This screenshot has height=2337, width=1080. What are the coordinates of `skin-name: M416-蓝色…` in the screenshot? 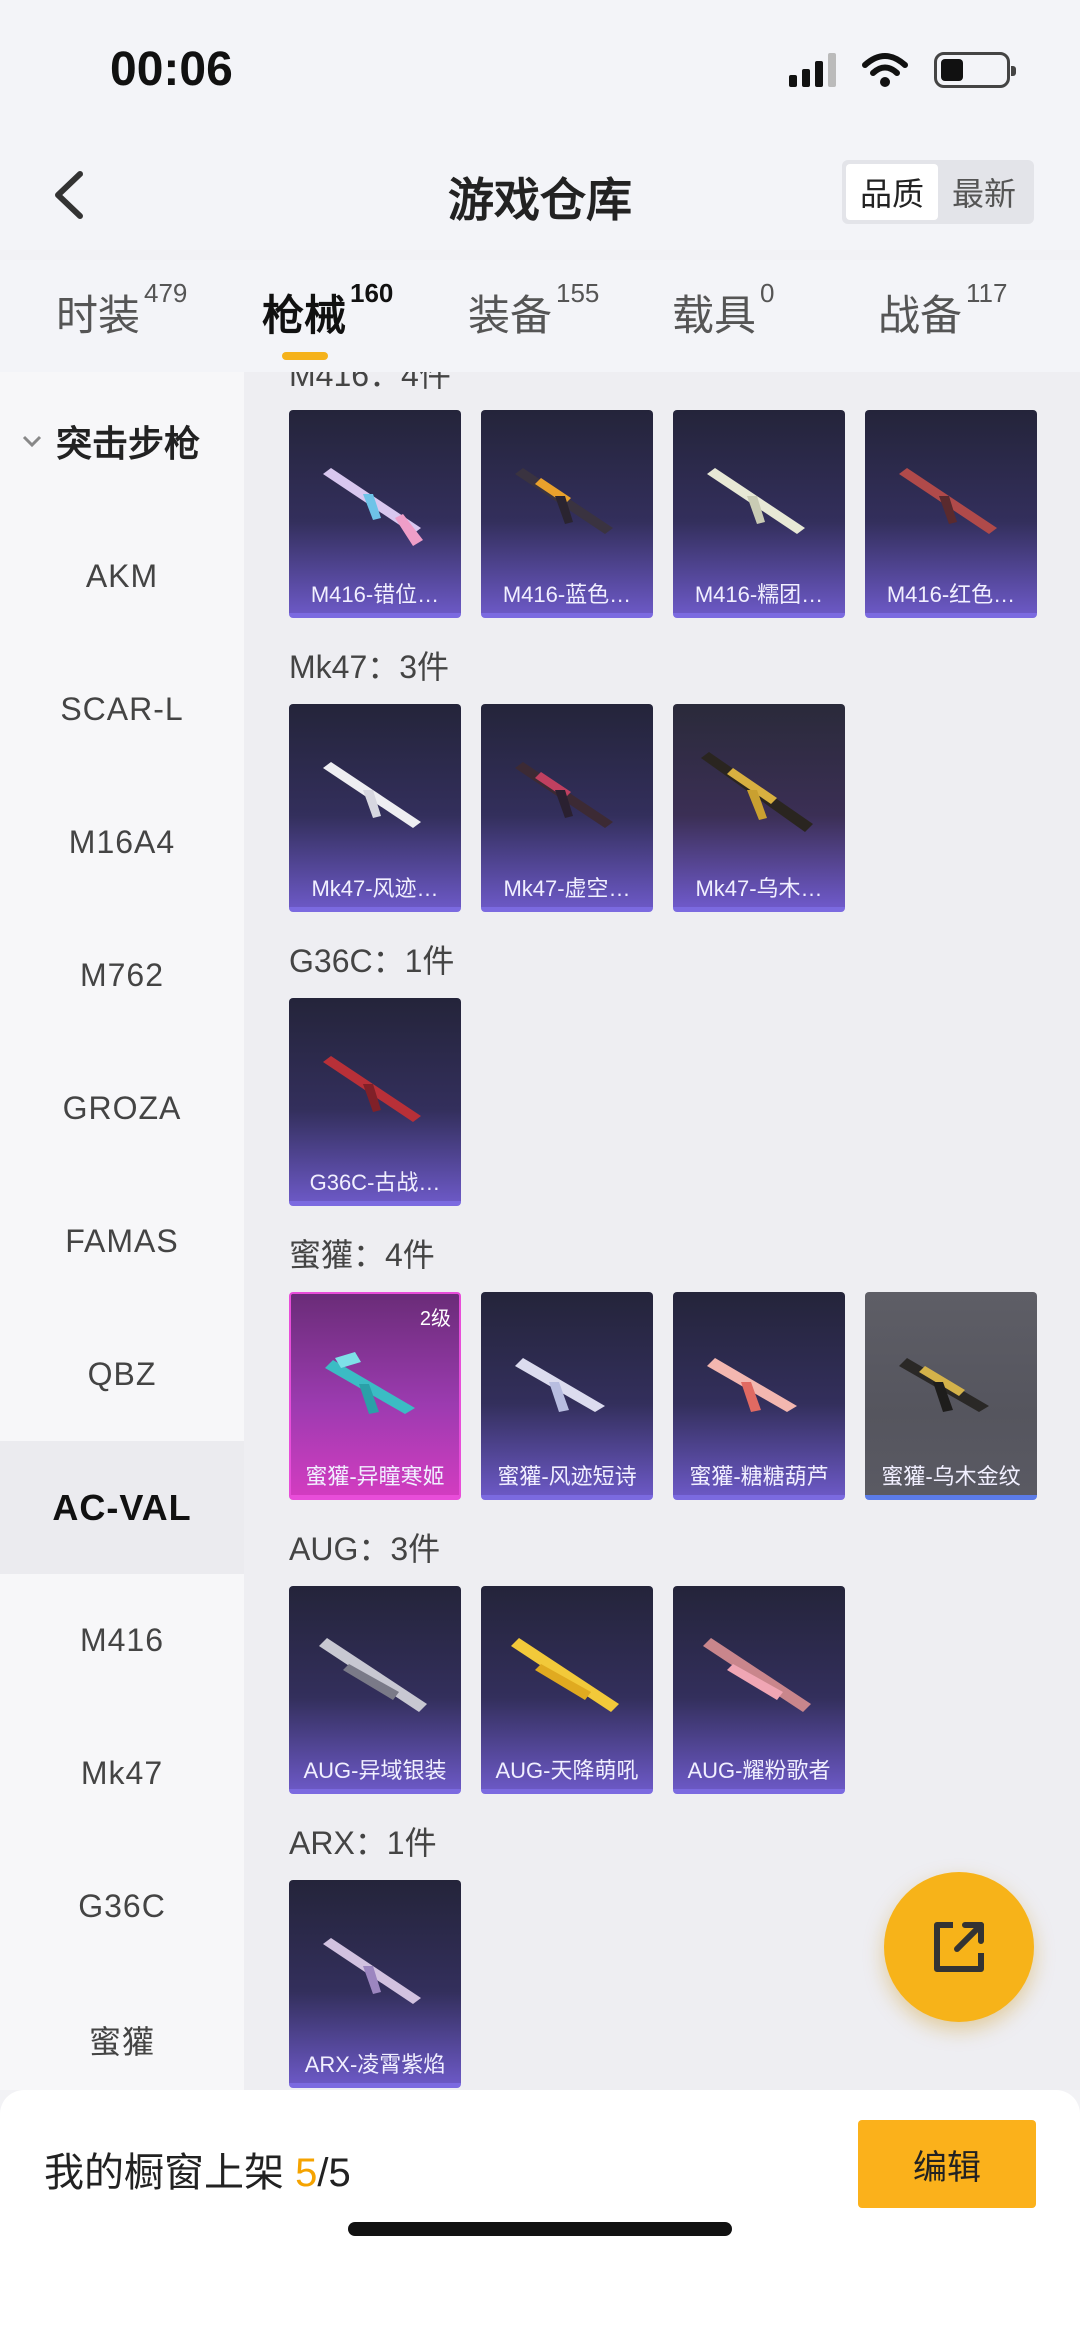 It's located at (567, 594).